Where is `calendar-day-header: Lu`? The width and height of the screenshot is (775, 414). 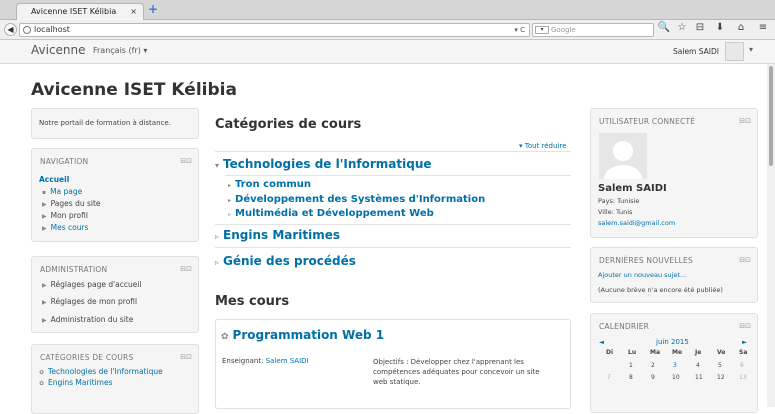 calendar-day-header: Lu is located at coordinates (632, 352).